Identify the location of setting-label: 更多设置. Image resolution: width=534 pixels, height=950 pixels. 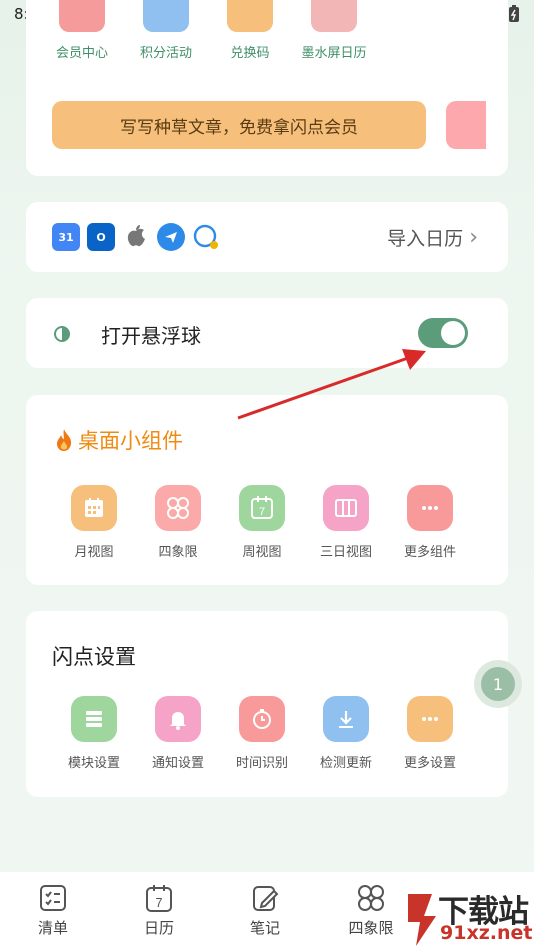
(429, 763).